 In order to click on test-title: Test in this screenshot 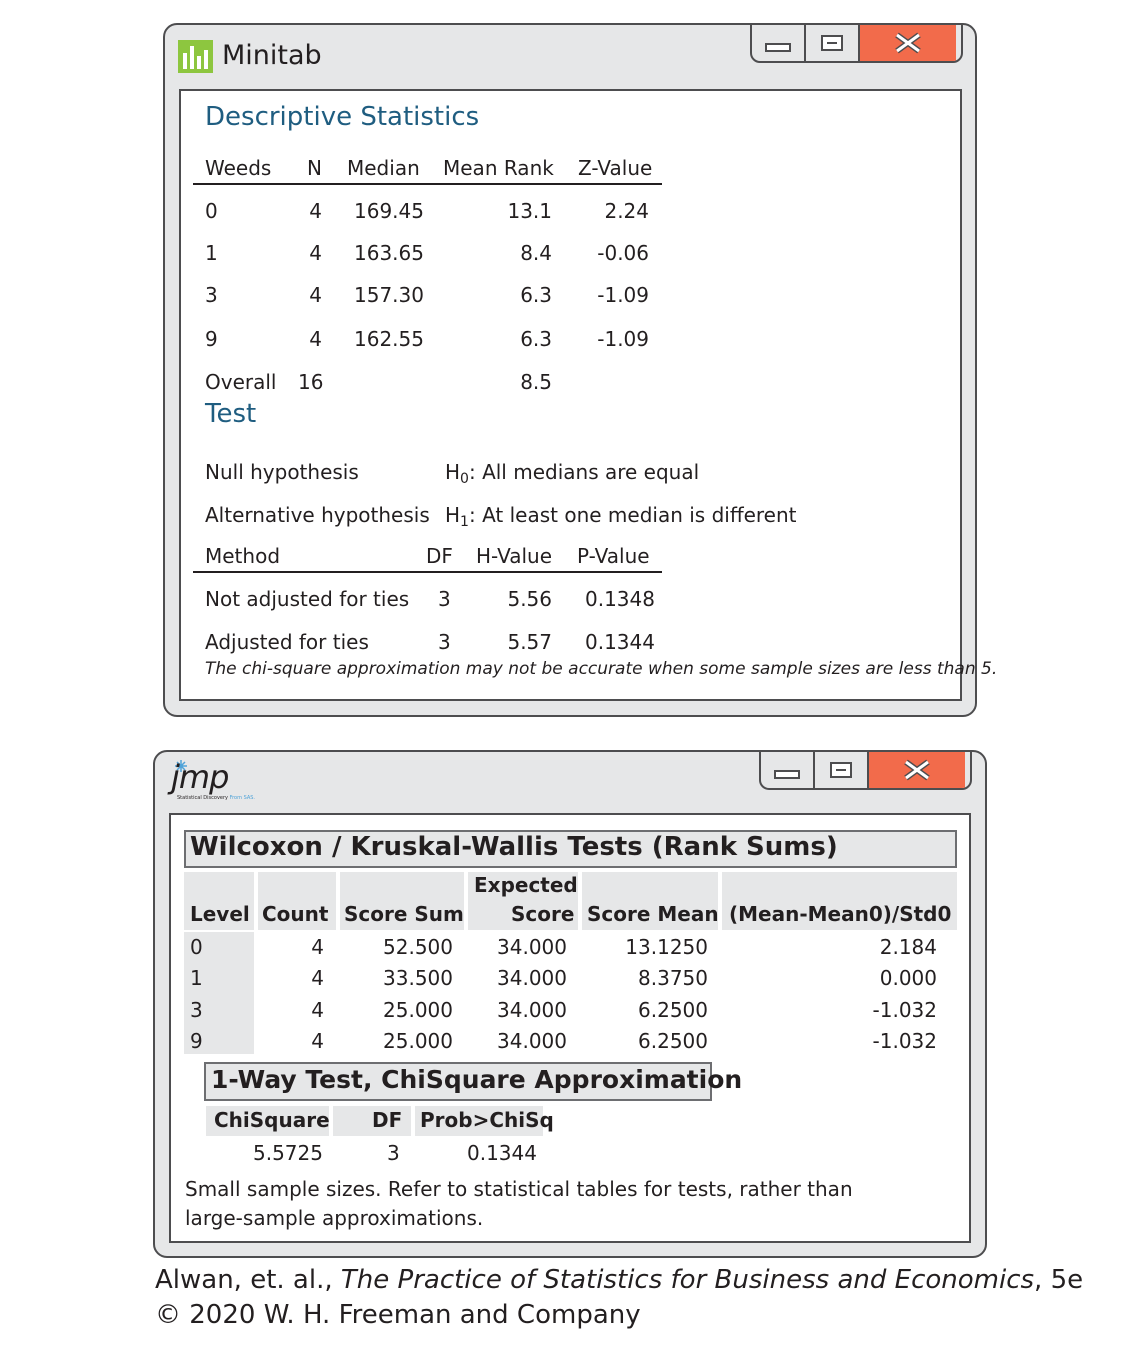, I will do `click(231, 414)`.